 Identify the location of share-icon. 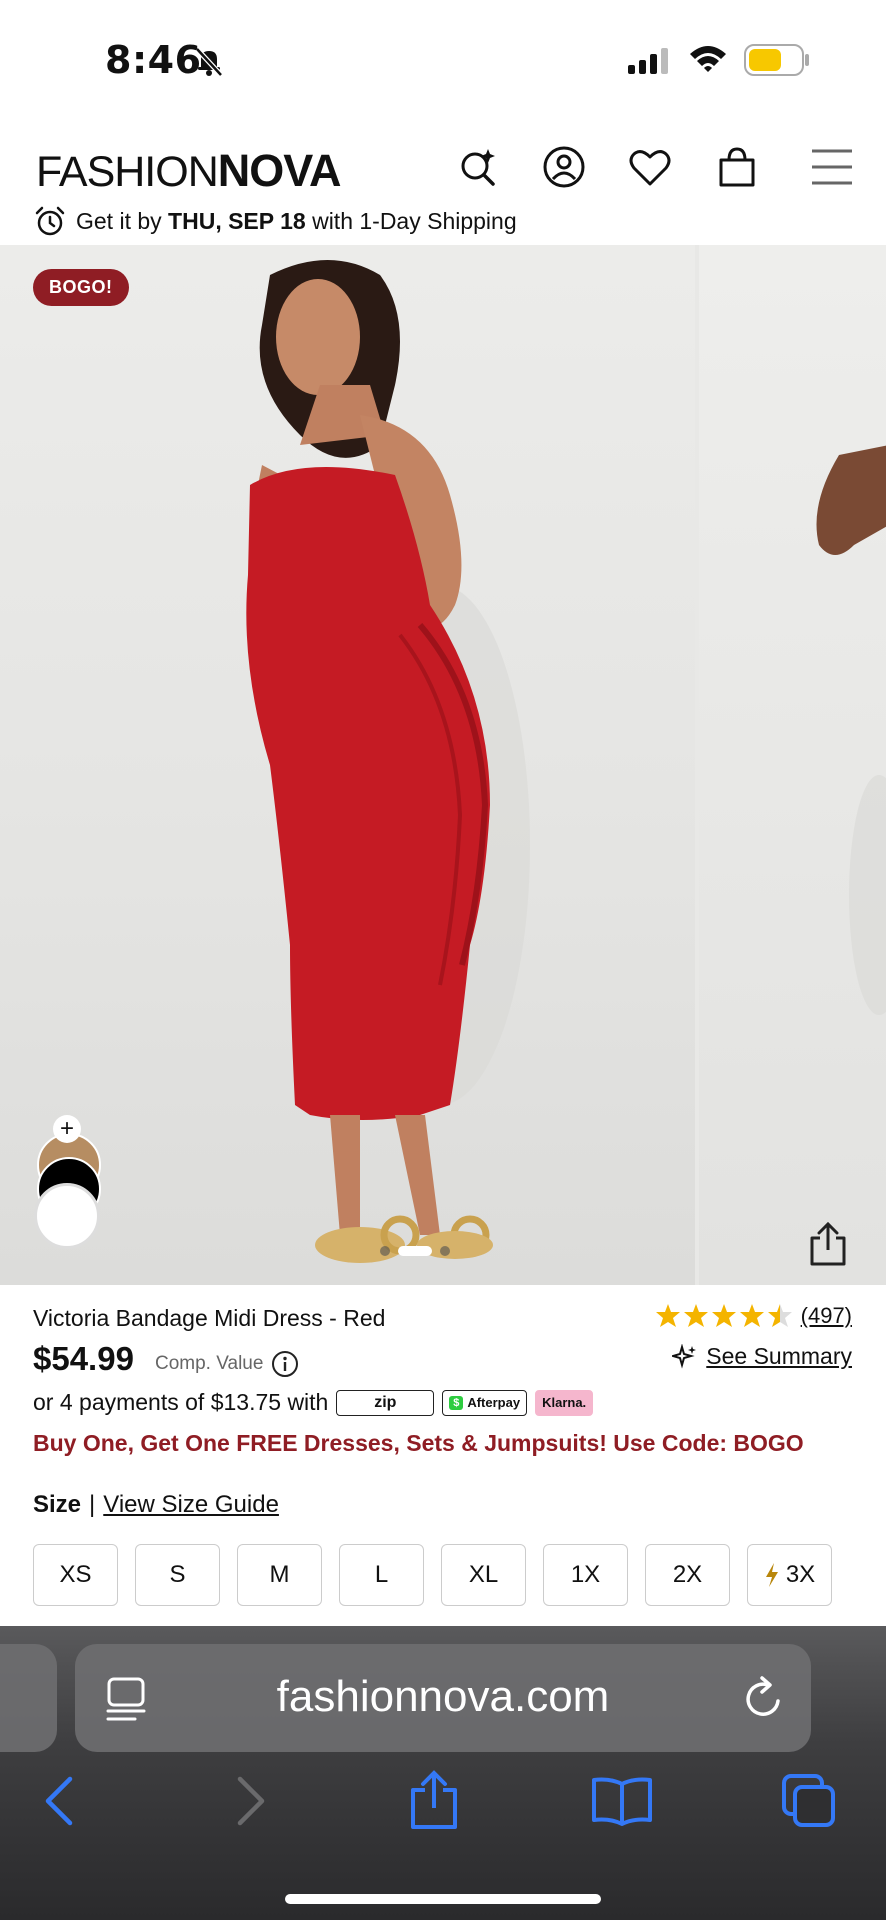
(828, 1244).